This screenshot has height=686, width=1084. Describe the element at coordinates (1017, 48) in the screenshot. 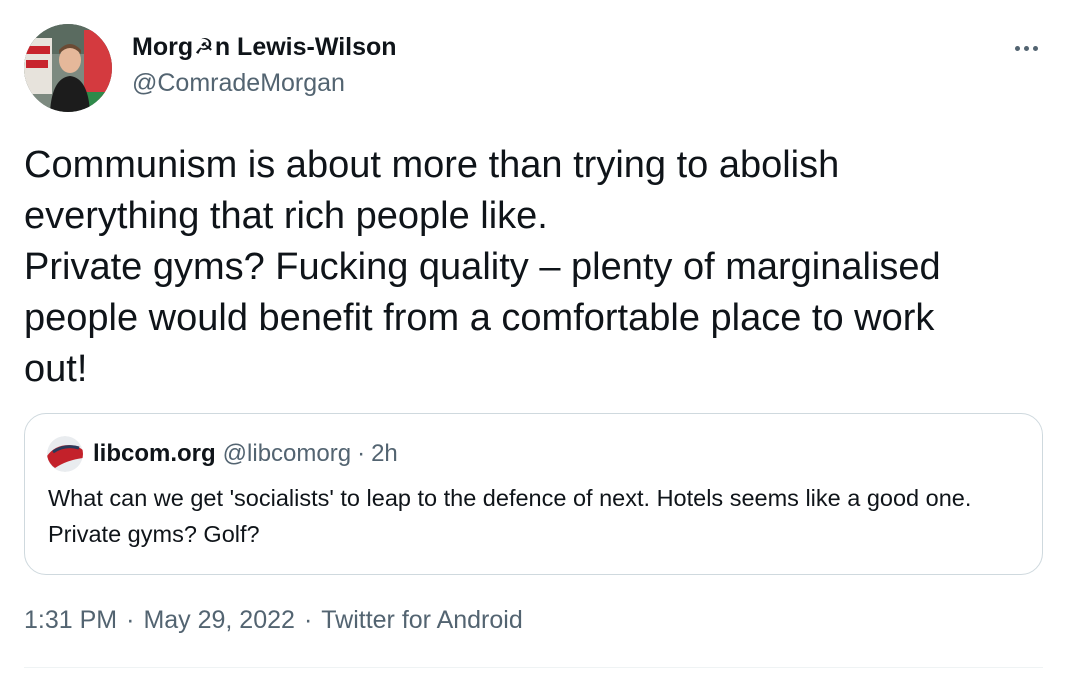

I see `more-horizontal-icon` at that location.